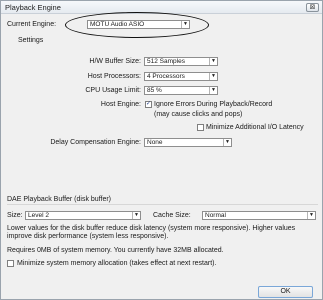 The width and height of the screenshot is (323, 300). What do you see at coordinates (137, 25) in the screenshot?
I see `highlight-oval` at bounding box center [137, 25].